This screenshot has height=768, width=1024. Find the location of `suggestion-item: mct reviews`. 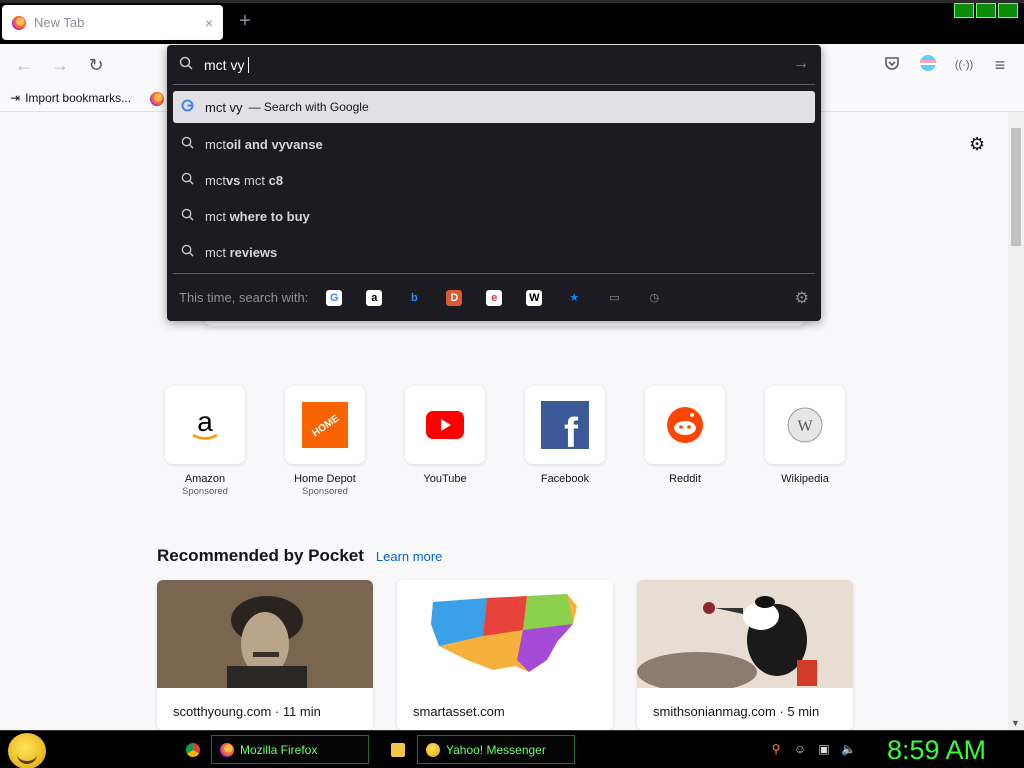

suggestion-item: mct reviews is located at coordinates (494, 252).